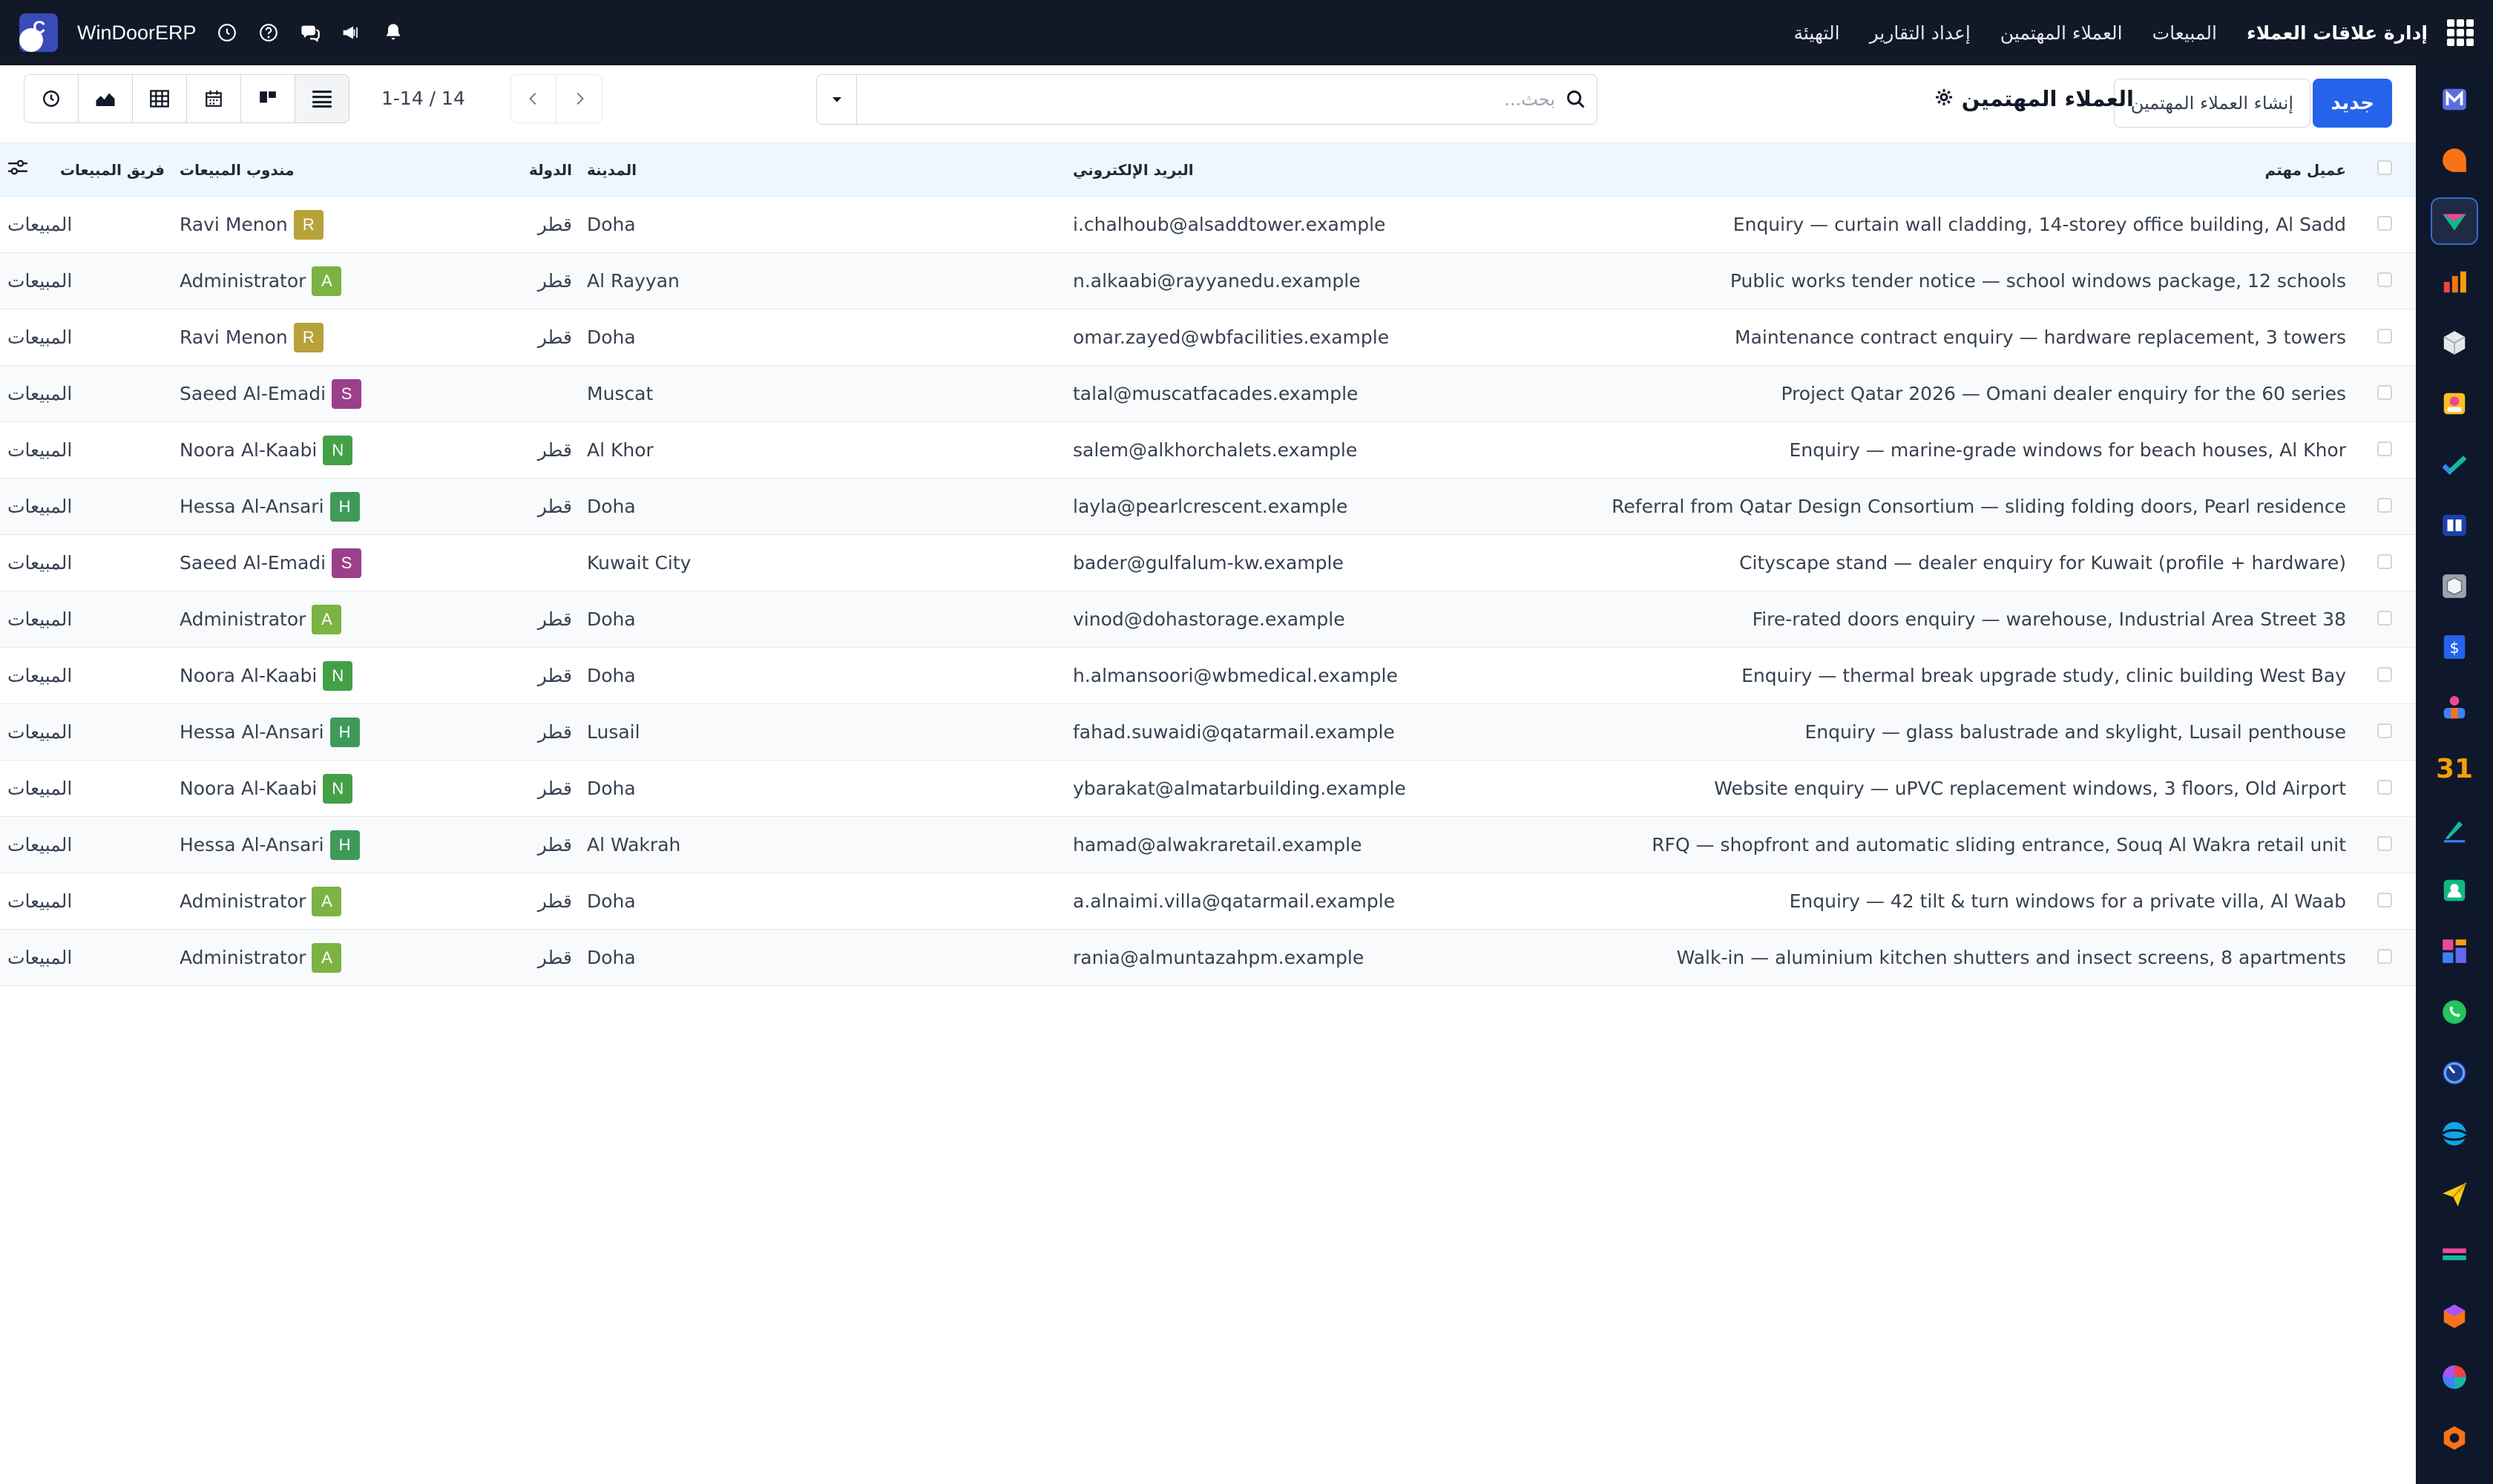  Describe the element at coordinates (137, 33) in the screenshot. I see `company-name: WinDoorERP` at that location.